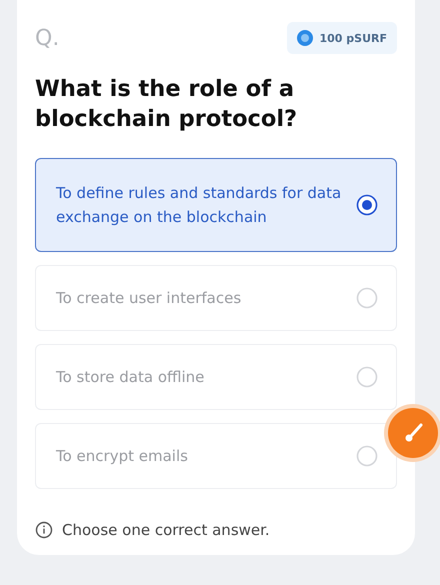  Describe the element at coordinates (44, 530) in the screenshot. I see `info-icon` at that location.